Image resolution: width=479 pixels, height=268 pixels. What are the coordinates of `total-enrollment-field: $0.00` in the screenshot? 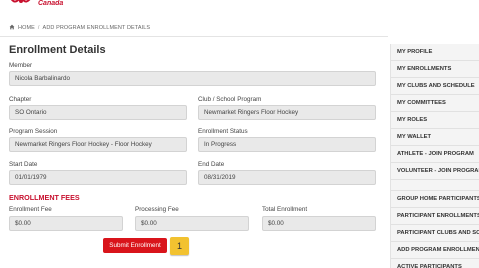 It's located at (319, 223).